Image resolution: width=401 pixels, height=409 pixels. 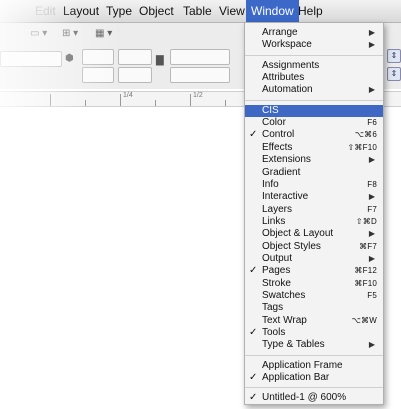 I want to click on menu-item-object-styles: Object Styles ⌘F7, so click(x=314, y=247).